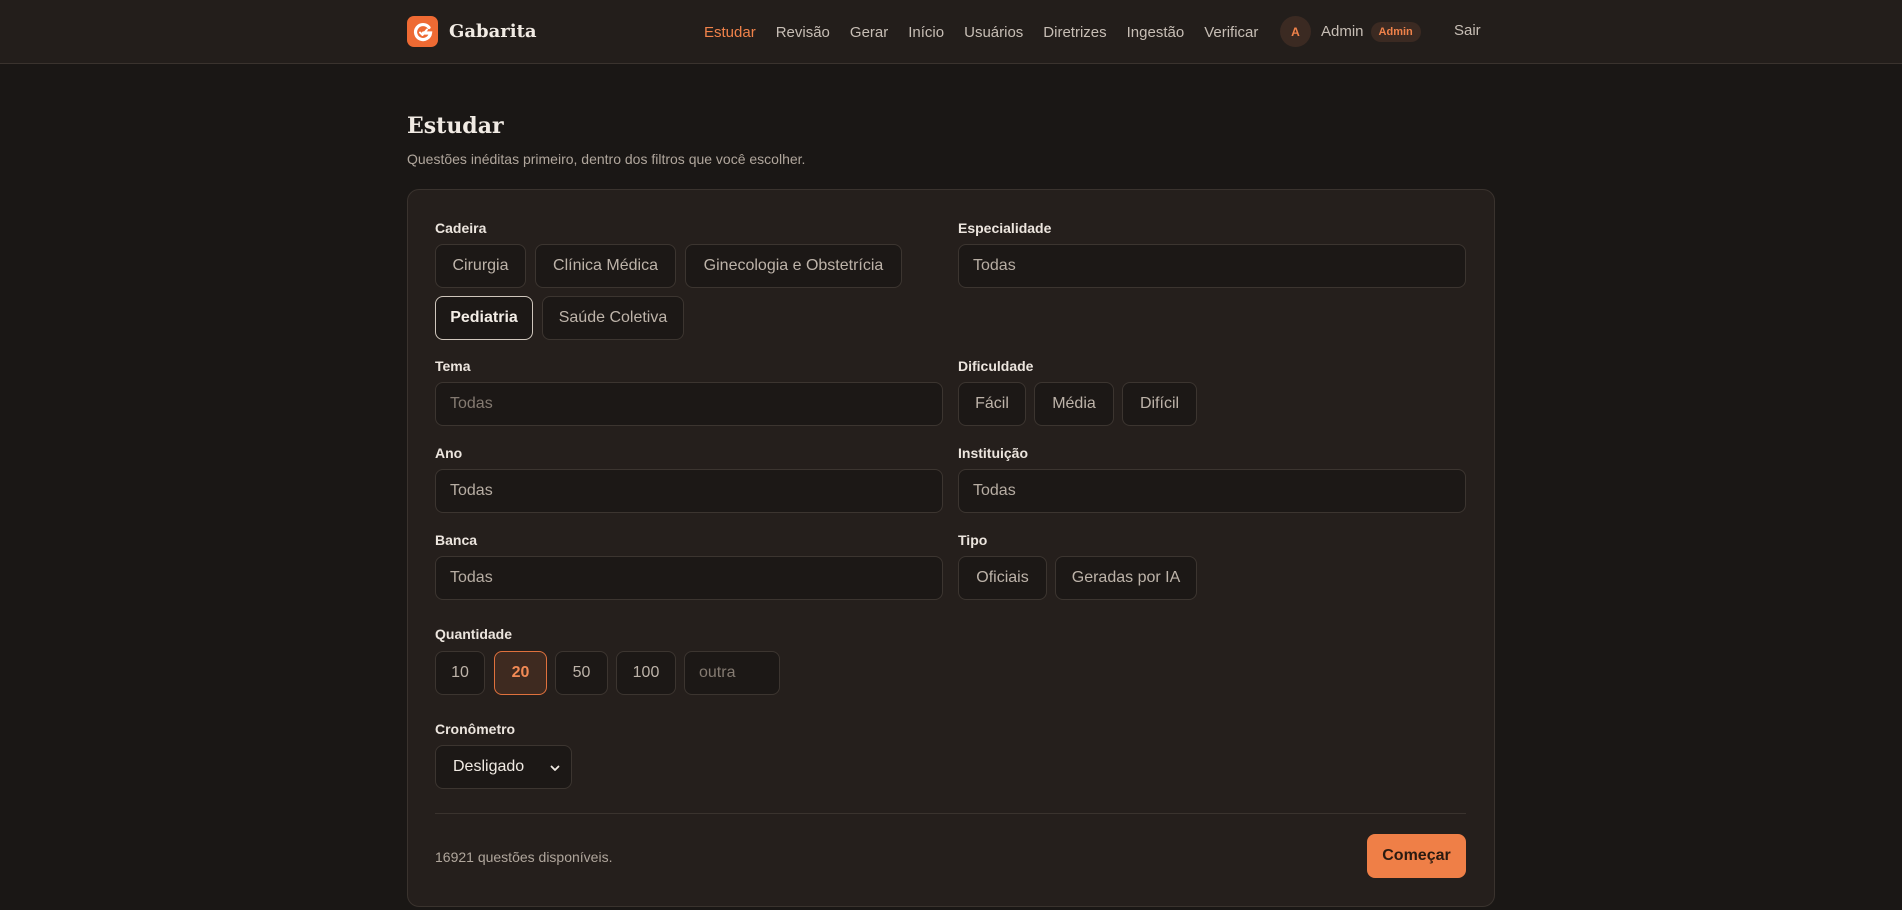  Describe the element at coordinates (461, 228) in the screenshot. I see `cadeira-label: Cadeira` at that location.